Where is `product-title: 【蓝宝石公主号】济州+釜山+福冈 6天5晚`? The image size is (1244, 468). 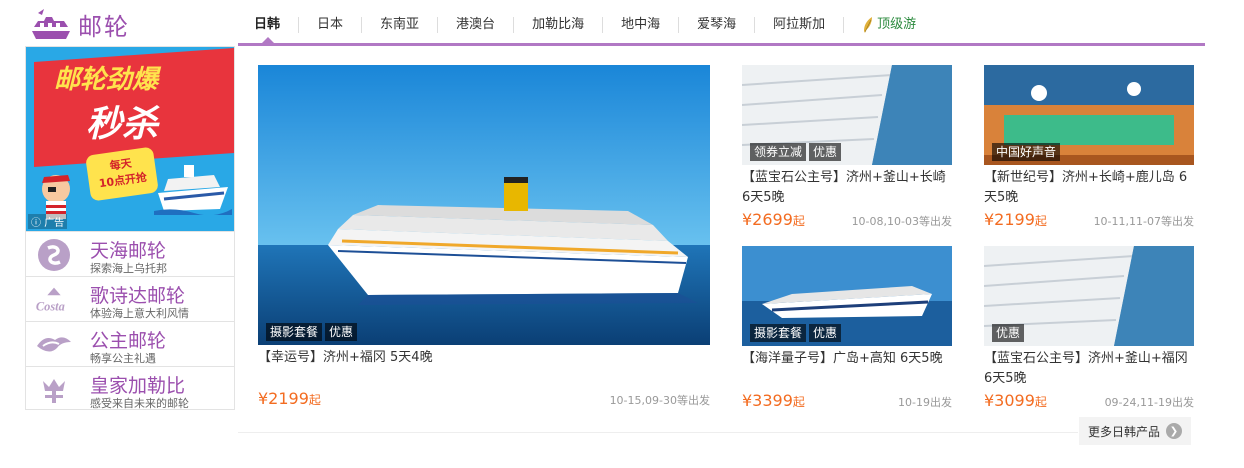 product-title: 【蓝宝石公主号】济州+釜山+福冈 6天5晚 is located at coordinates (1089, 369).